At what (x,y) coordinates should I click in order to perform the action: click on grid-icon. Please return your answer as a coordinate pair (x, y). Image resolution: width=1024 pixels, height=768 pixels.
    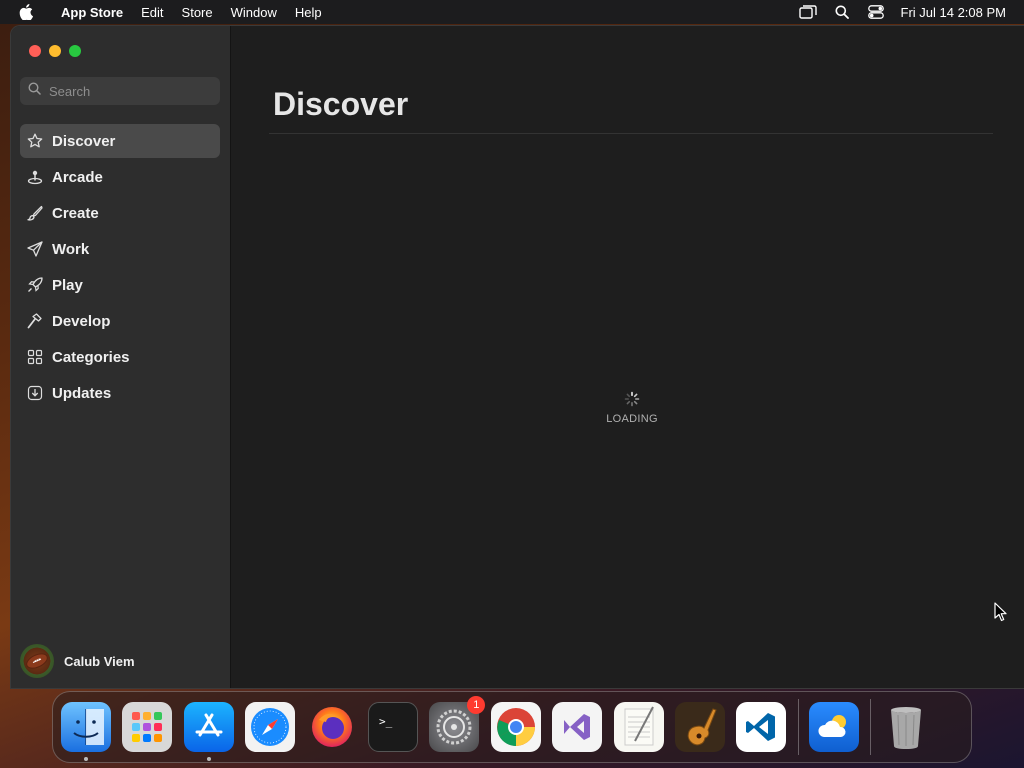
    Looking at the image, I should click on (35, 357).